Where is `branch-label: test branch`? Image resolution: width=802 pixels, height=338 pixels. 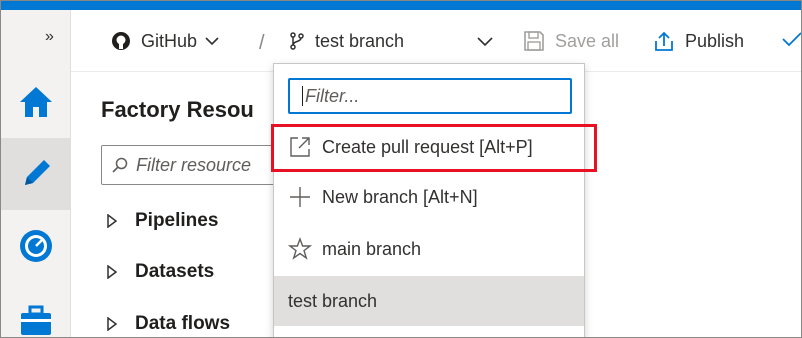 branch-label: test branch is located at coordinates (360, 40).